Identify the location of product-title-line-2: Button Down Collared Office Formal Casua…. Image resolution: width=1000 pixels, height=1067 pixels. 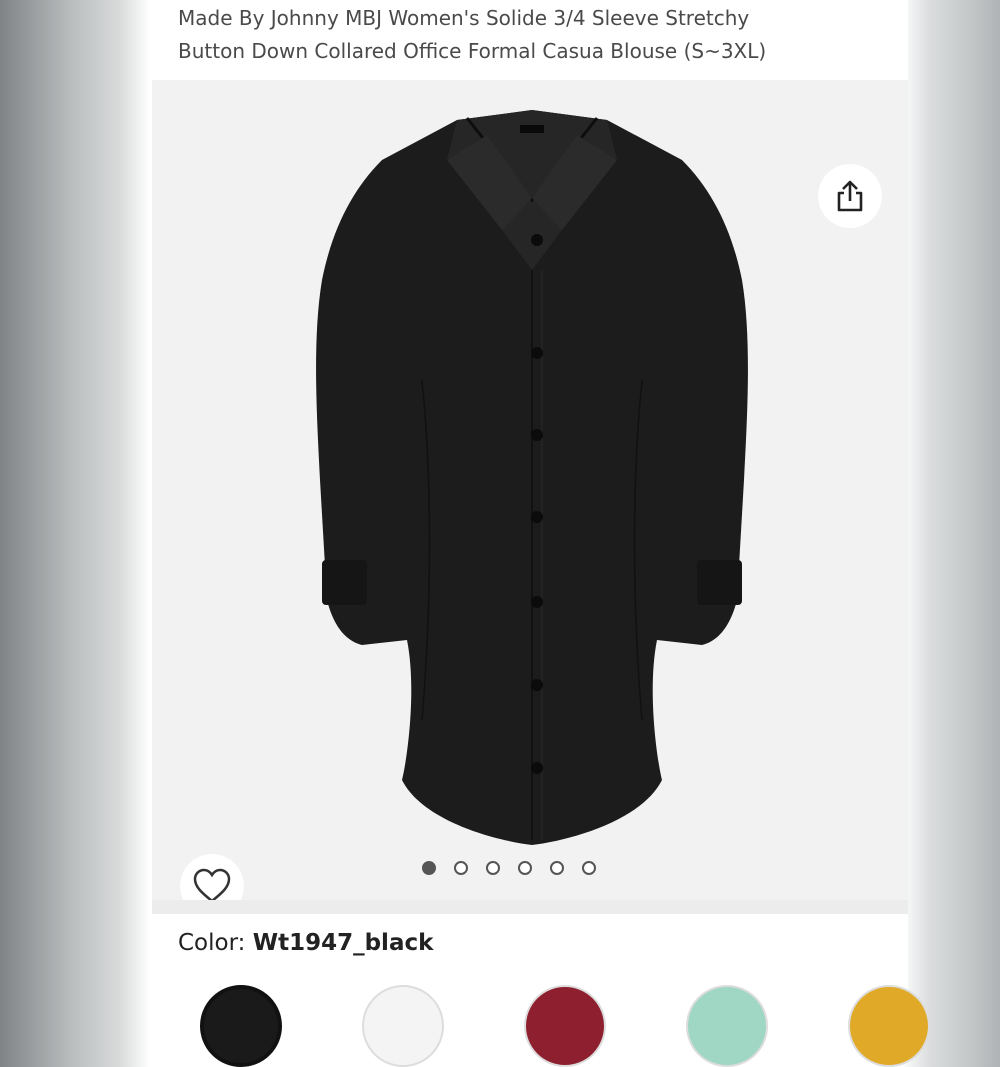
(472, 51).